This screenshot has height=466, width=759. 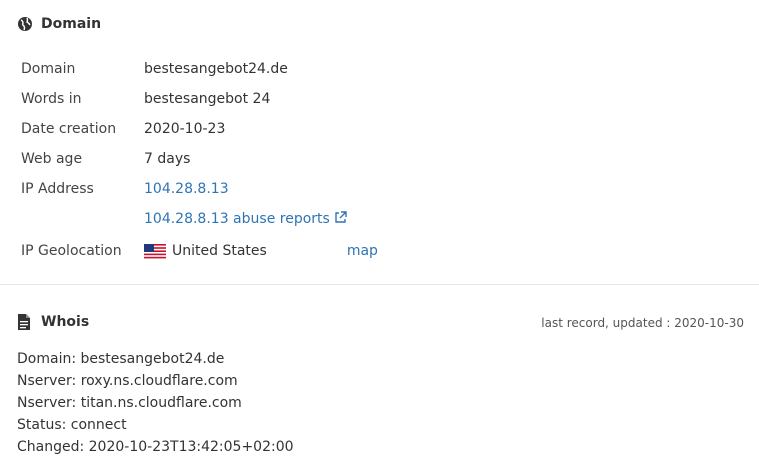 I want to click on table-row: Domain bestesangebot24.de, so click(x=199, y=69).